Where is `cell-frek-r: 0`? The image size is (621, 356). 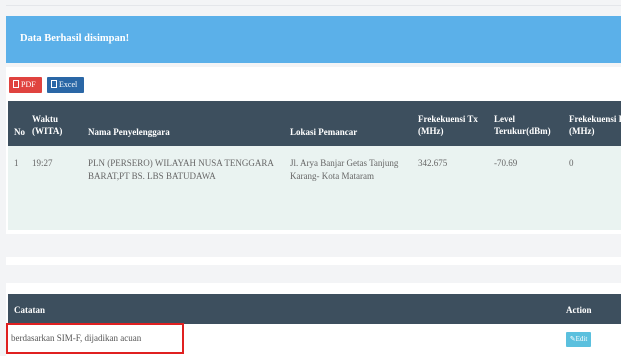 cell-frek-r: 0 is located at coordinates (571, 163).